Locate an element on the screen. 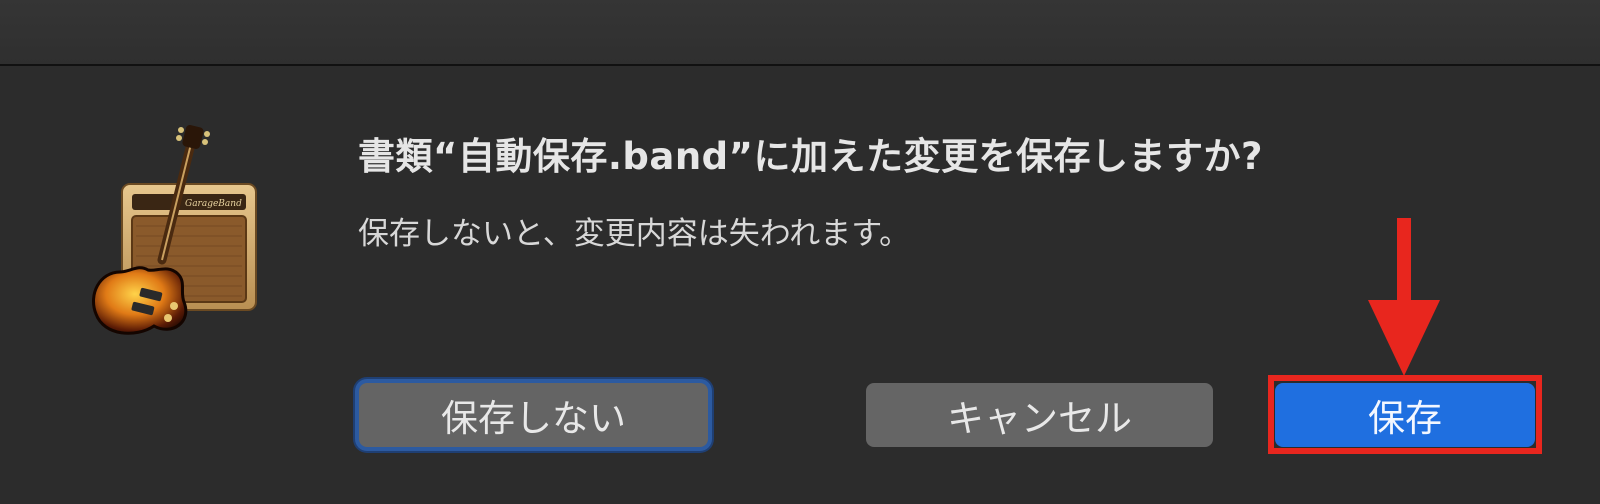 This screenshot has width=1600, height=504. dialog-message: 保存しないと、変更内容は失われます。 is located at coordinates (634, 234).